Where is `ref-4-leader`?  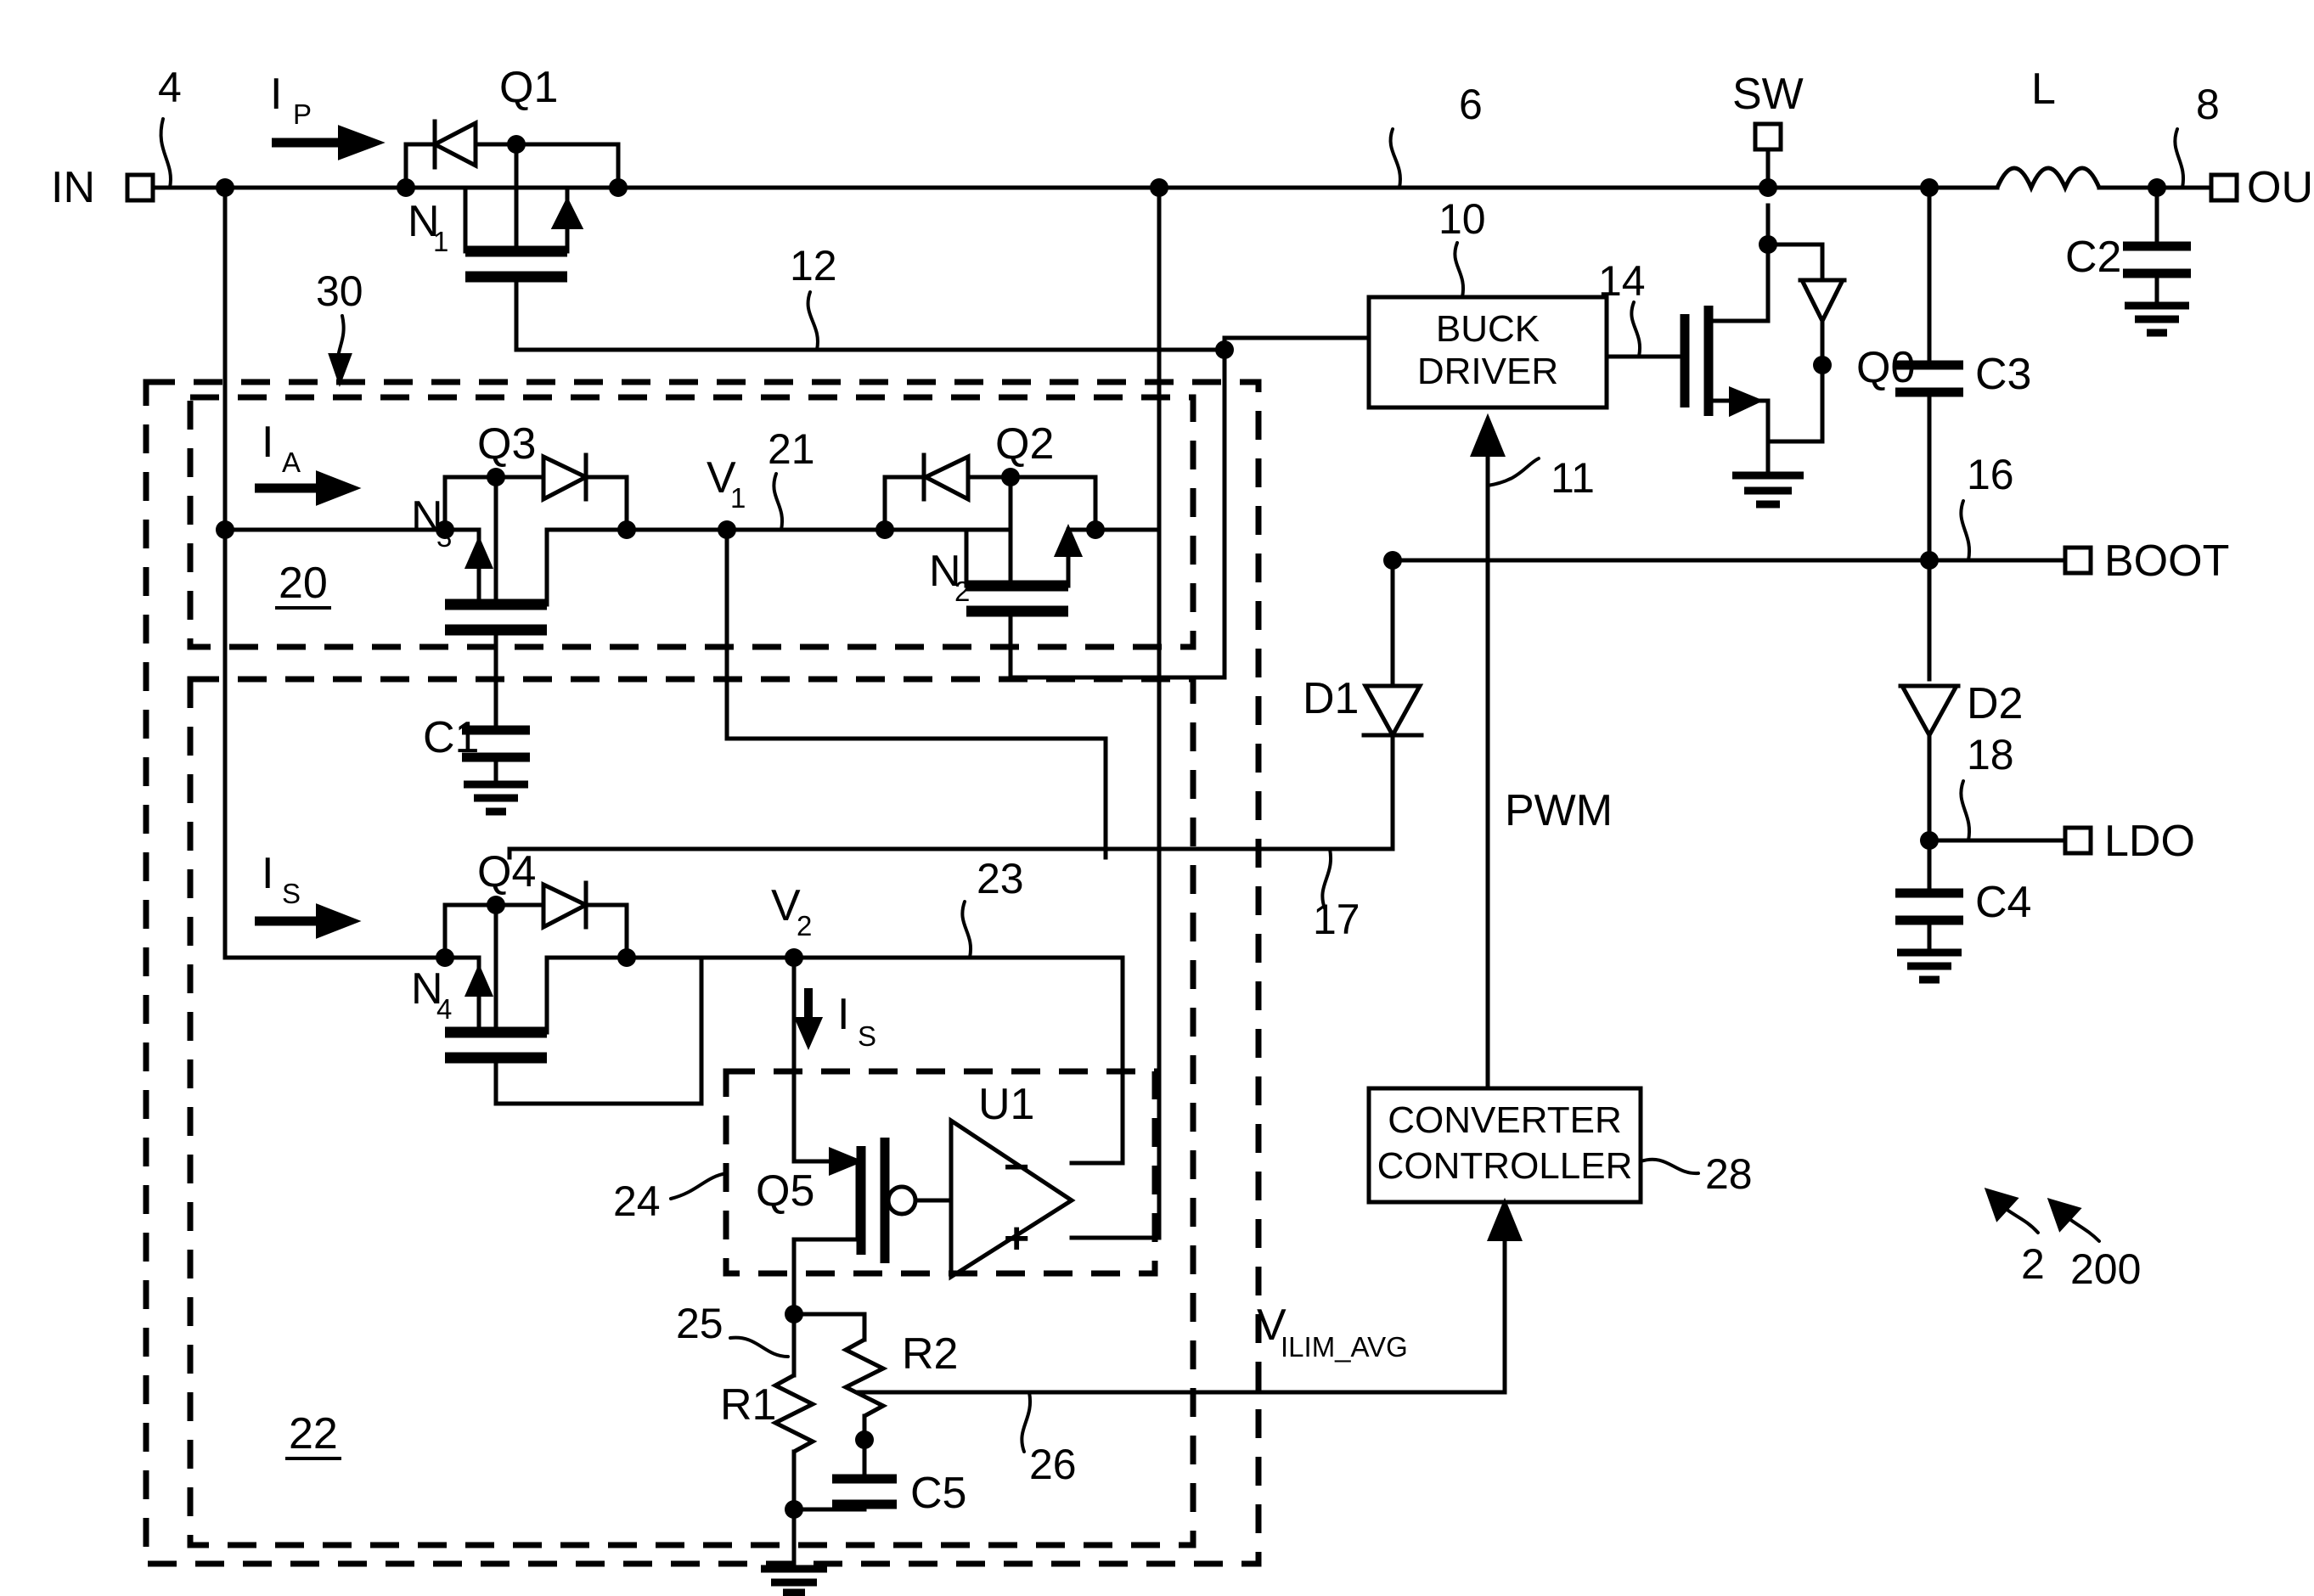 ref-4-leader is located at coordinates (165, 153).